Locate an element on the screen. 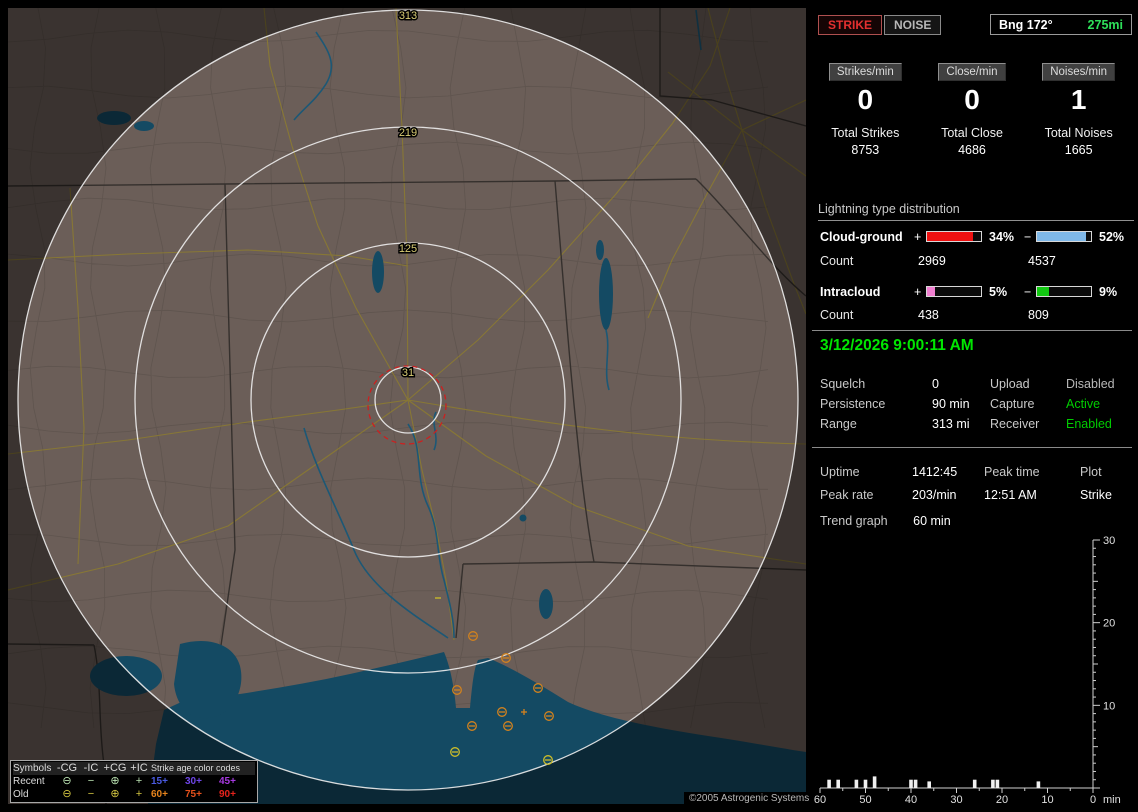 The width and height of the screenshot is (1138, 812). pos-ic-count: 438 is located at coordinates (928, 315).